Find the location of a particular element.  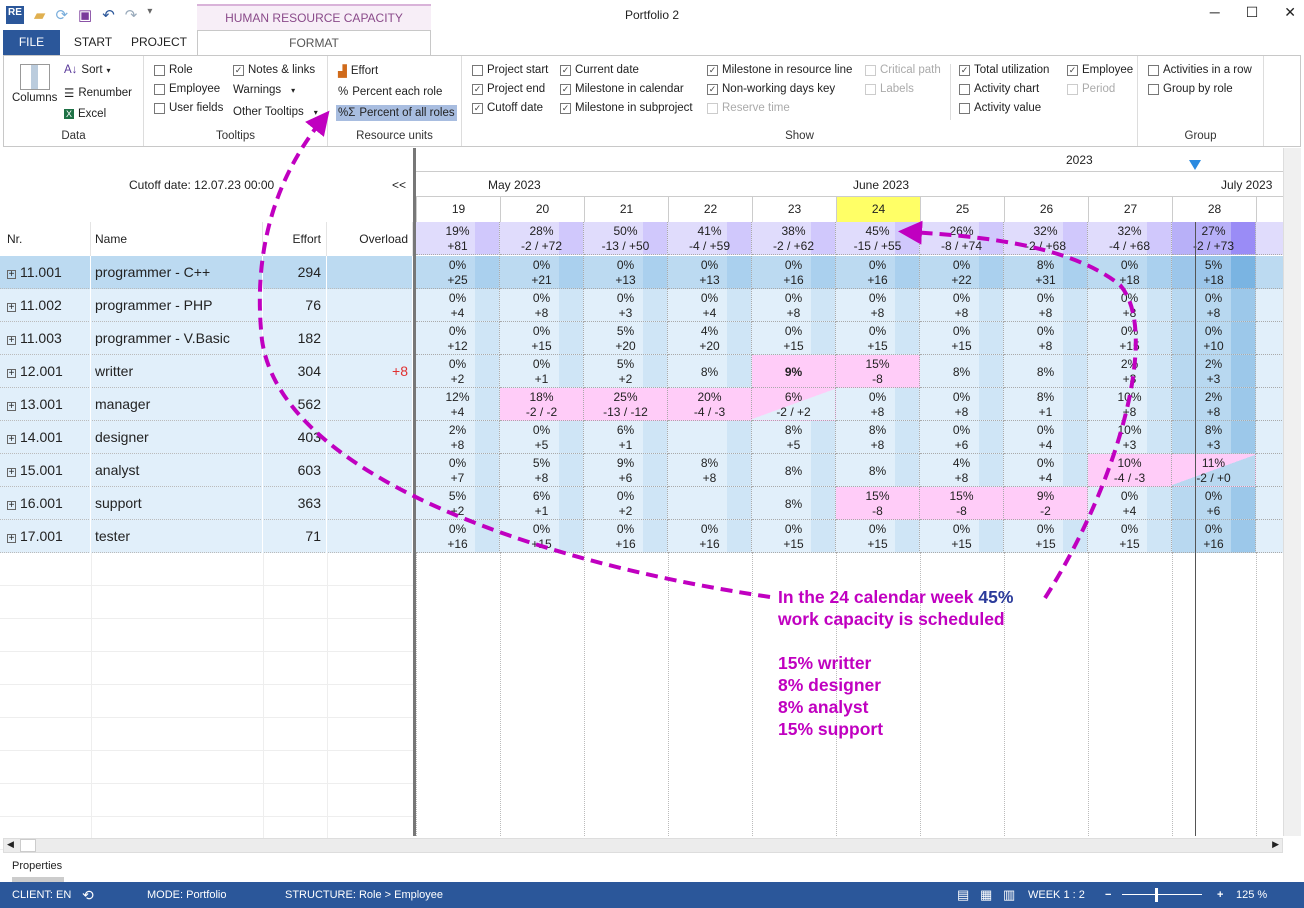

grid-view-icon: ▦ is located at coordinates (986, 895).